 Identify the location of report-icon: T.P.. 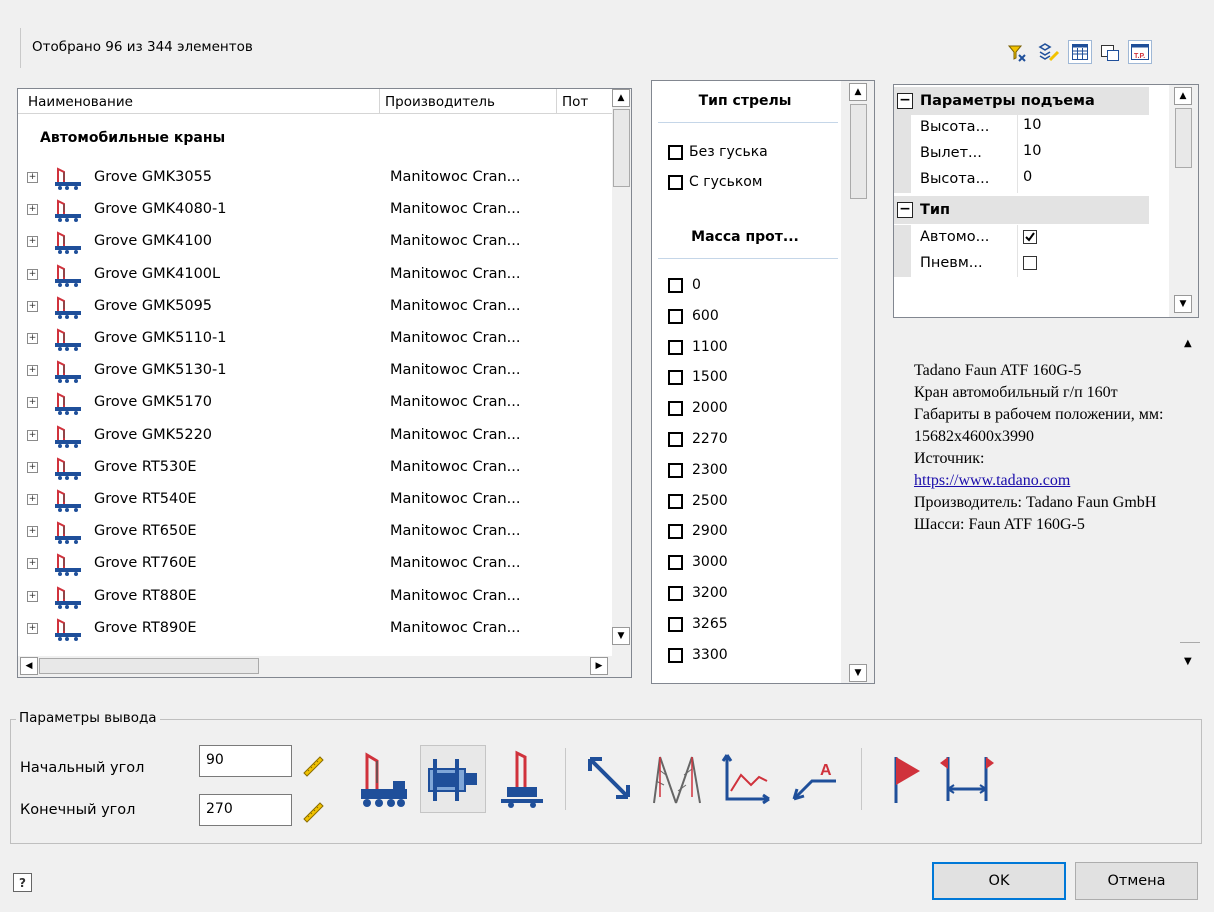
(1140, 52).